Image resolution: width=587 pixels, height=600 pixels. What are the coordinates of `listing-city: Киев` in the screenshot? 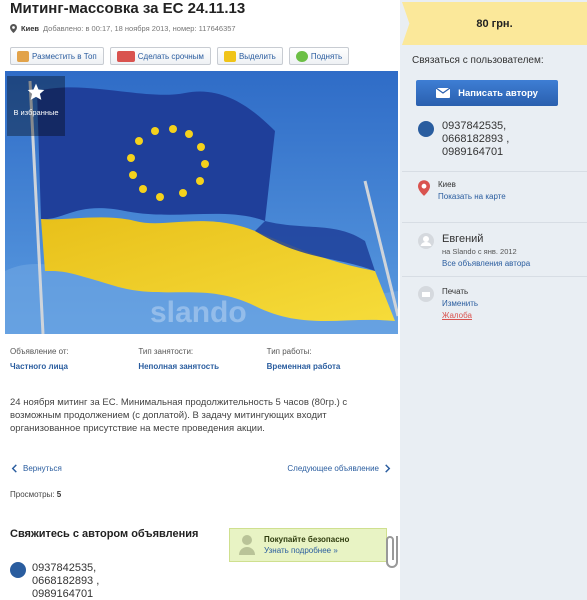 It's located at (30, 28).